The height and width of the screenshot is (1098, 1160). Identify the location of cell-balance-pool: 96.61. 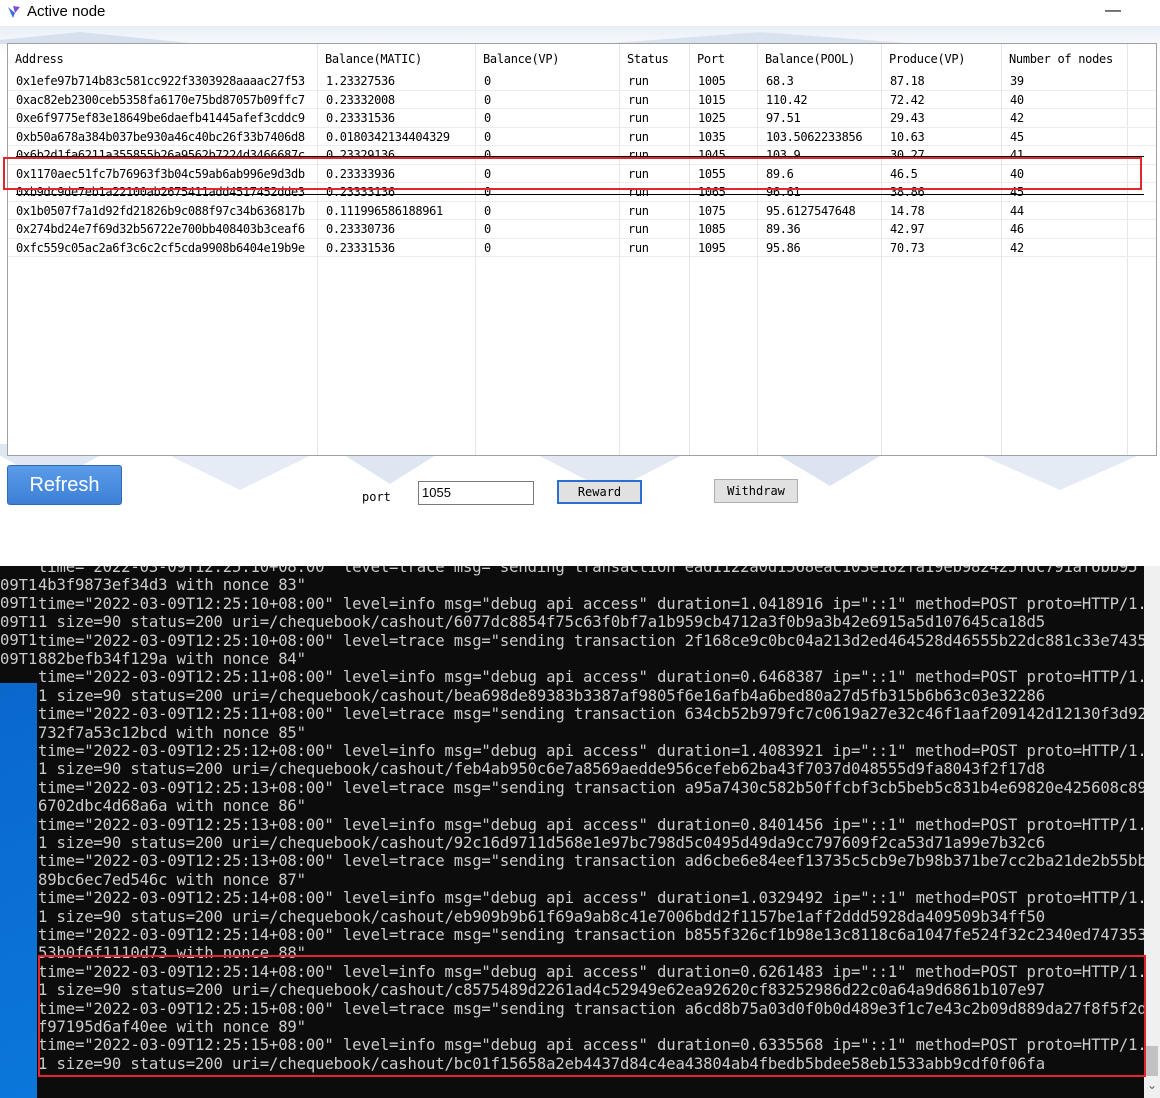
(783, 192).